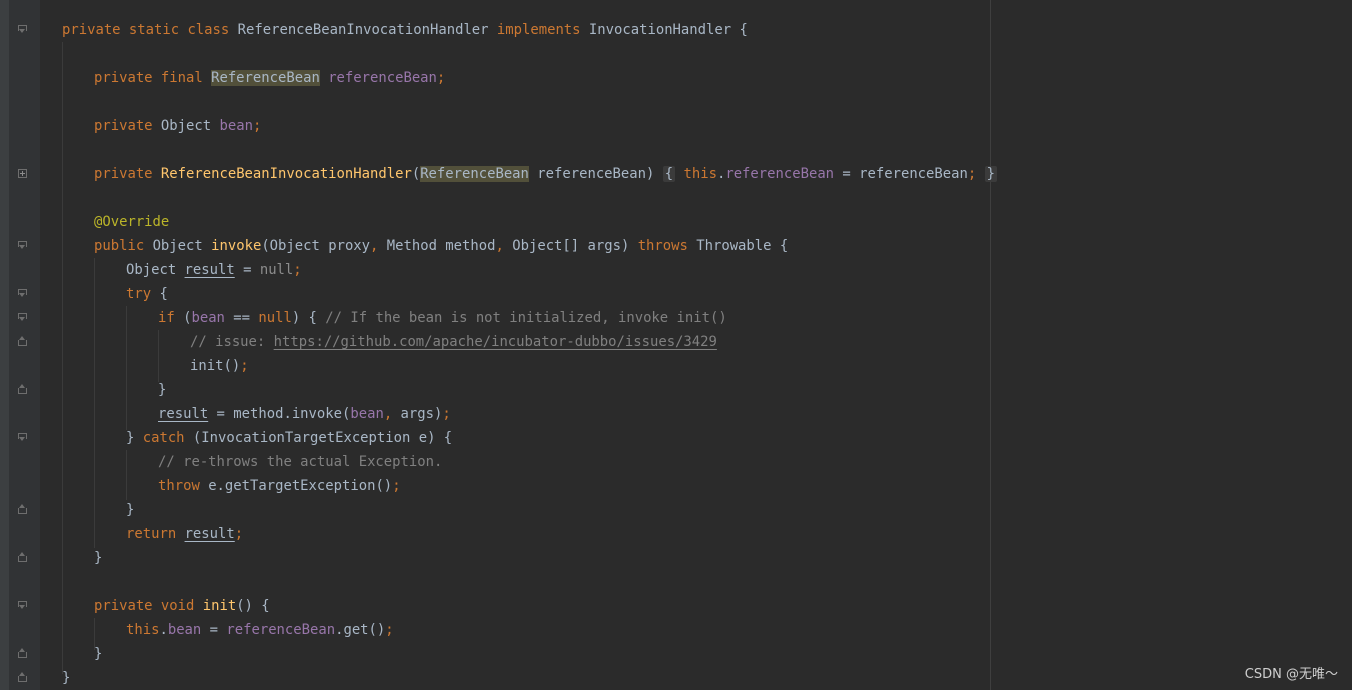  Describe the element at coordinates (660, 30) in the screenshot. I see `interface-name: InvocationHandler` at that location.